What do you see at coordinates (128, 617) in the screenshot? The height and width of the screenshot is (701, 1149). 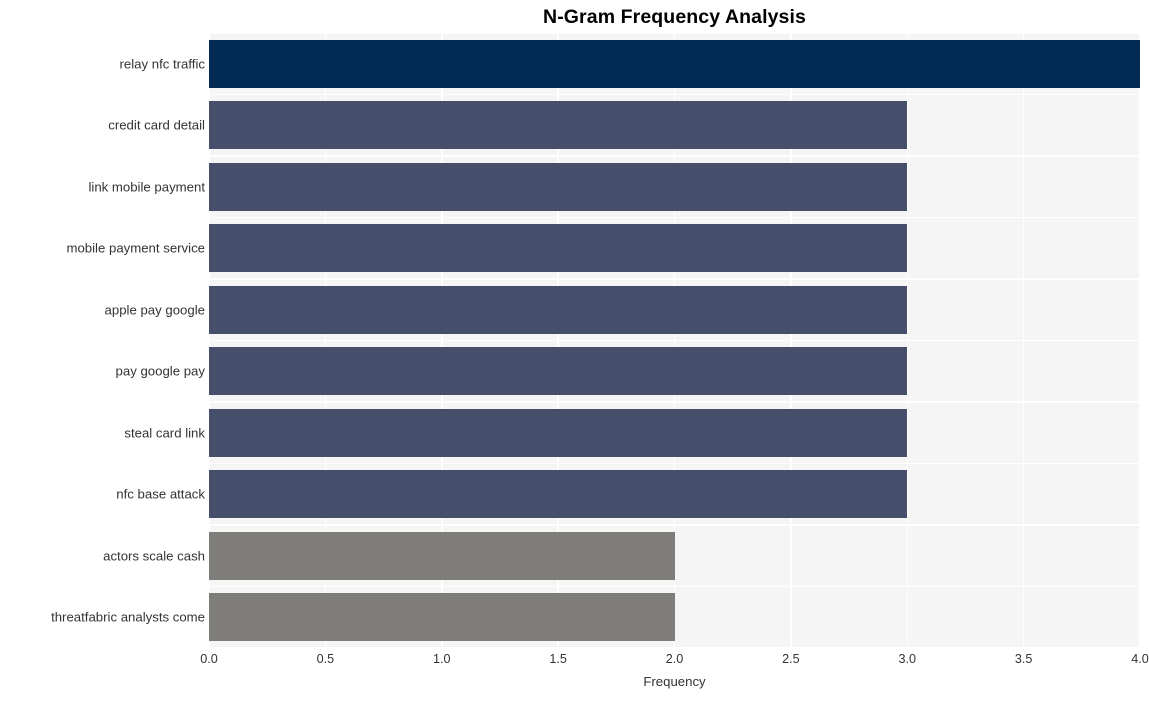 I see `y-axis-tick-label: threatfabric analysts come` at bounding box center [128, 617].